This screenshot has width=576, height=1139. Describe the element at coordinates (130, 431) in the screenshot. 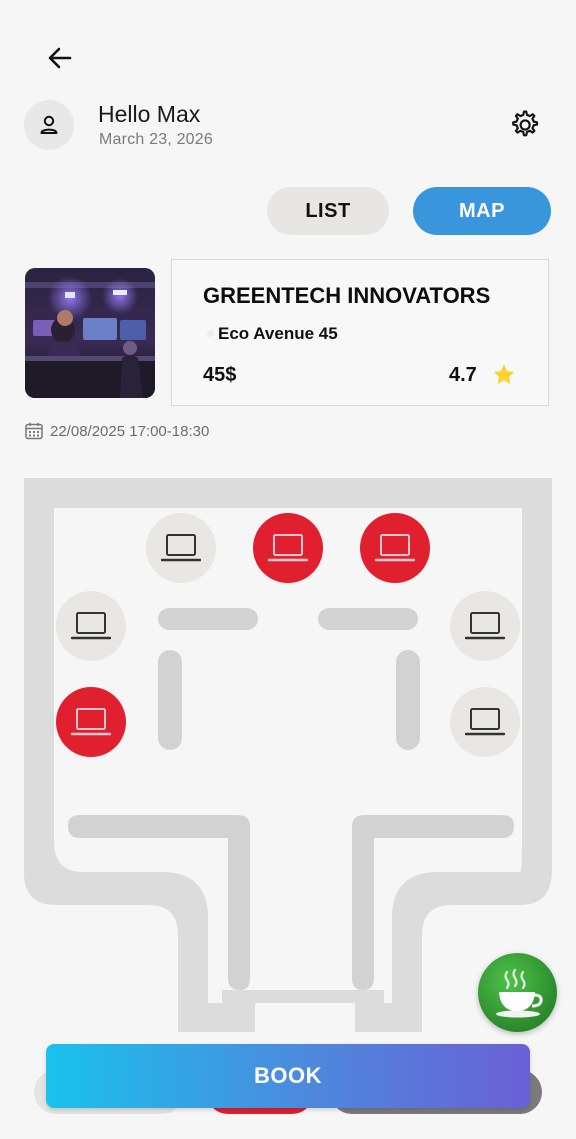

I see `booking-datetime-text: 22/08/2025 17:00-18:30` at that location.